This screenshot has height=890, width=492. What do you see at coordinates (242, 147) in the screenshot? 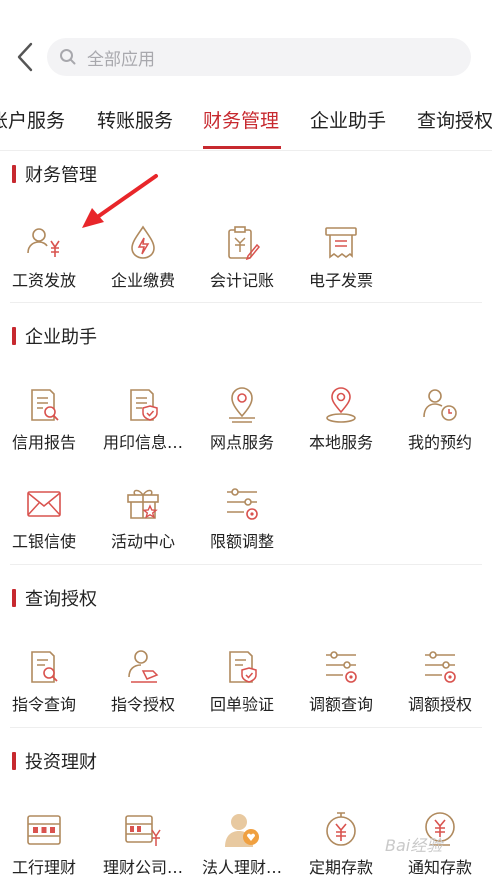
I see `active-tab-indicator` at bounding box center [242, 147].